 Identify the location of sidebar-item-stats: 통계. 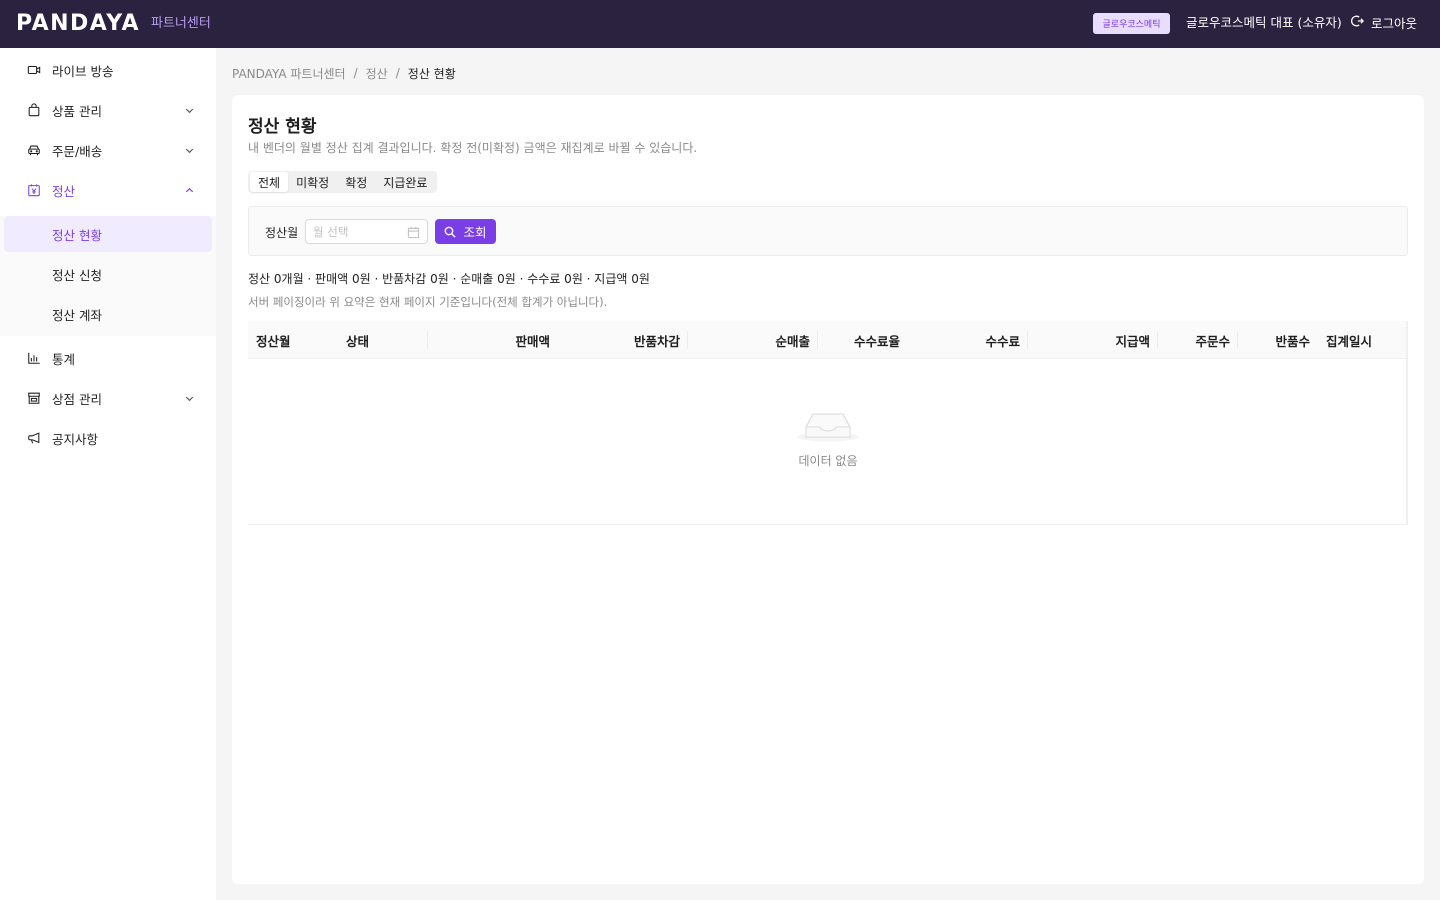
(108, 358).